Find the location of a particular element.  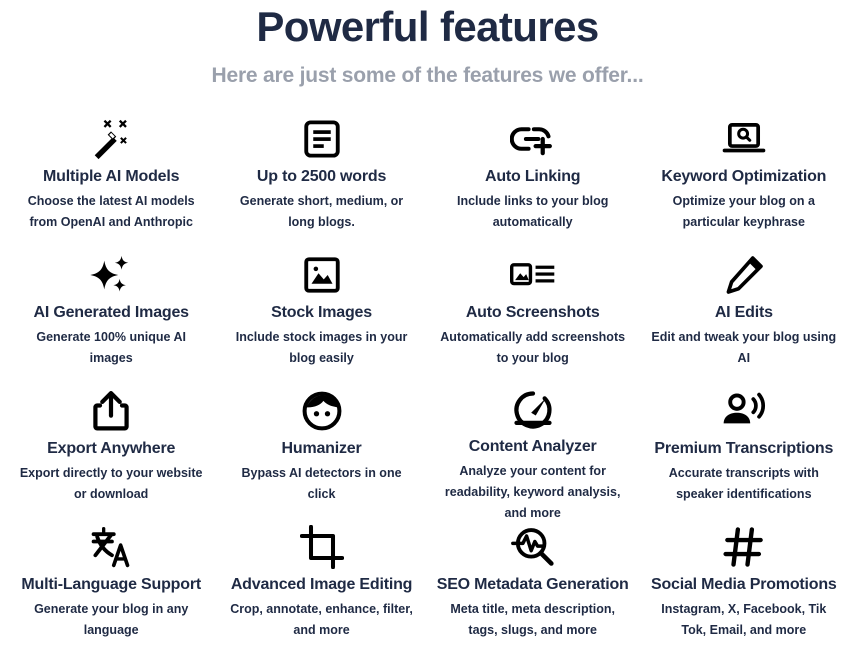

page-title: Powerful features is located at coordinates (427, 26).